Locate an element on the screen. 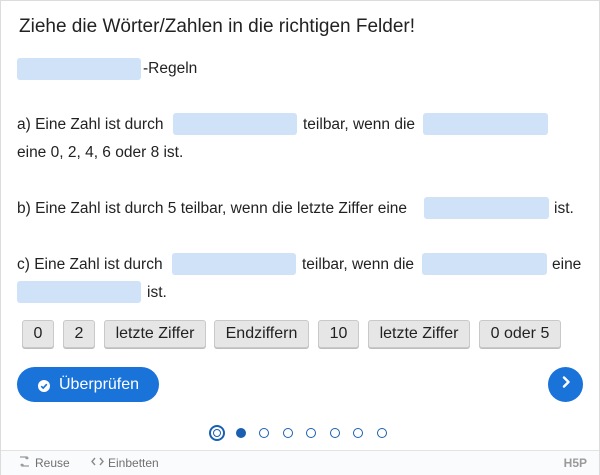 This screenshot has width=600, height=475. draggable-chip-2: 2 is located at coordinates (79, 334).